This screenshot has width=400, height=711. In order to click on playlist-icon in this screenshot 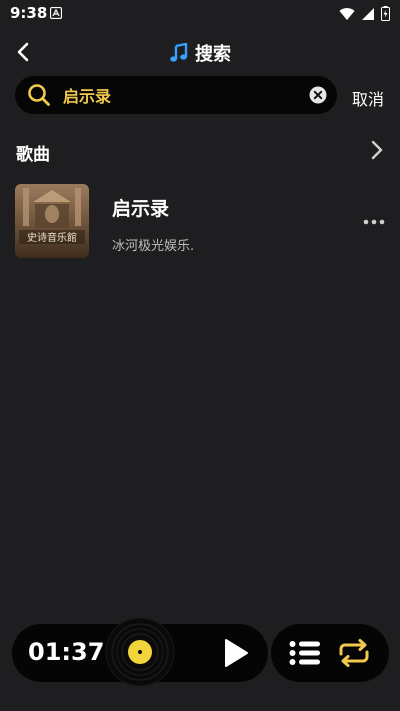, I will do `click(305, 653)`.